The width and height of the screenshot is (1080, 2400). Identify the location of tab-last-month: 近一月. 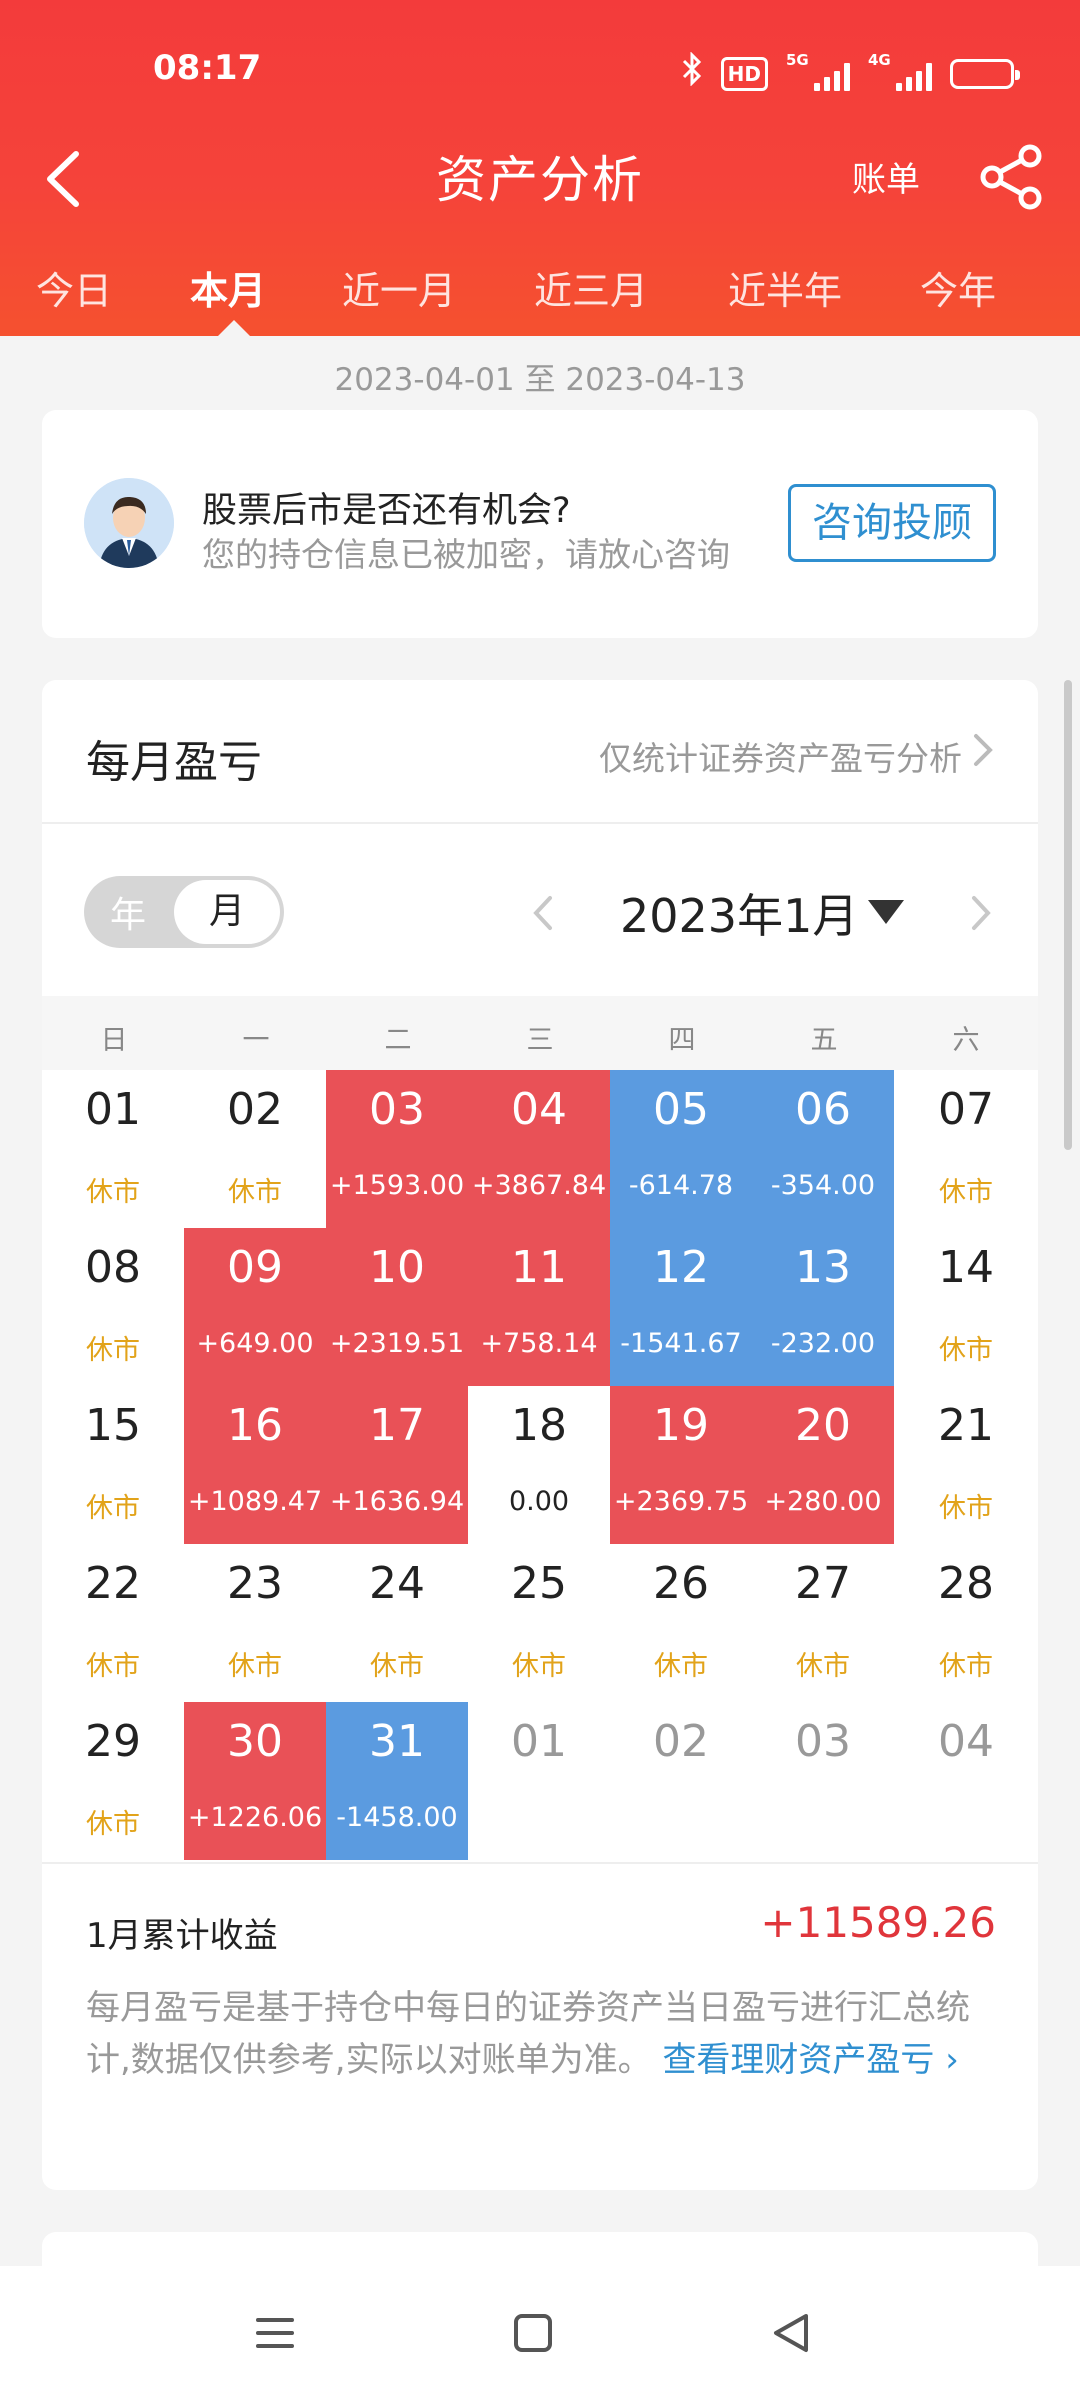
(399, 287).